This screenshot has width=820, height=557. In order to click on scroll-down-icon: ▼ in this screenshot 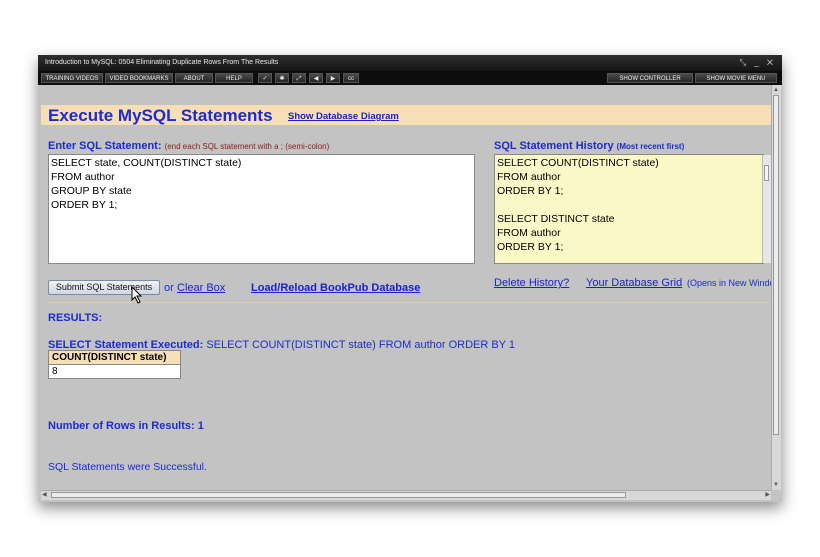, I will do `click(776, 485)`.